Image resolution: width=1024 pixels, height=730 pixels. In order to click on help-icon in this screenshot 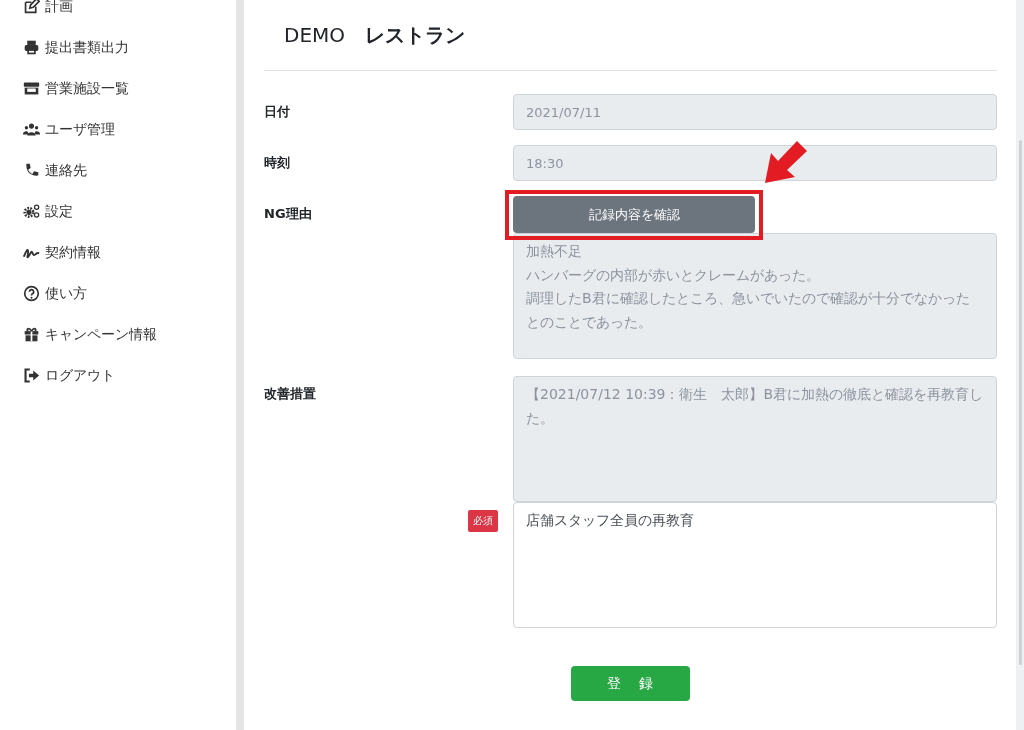, I will do `click(31, 293)`.